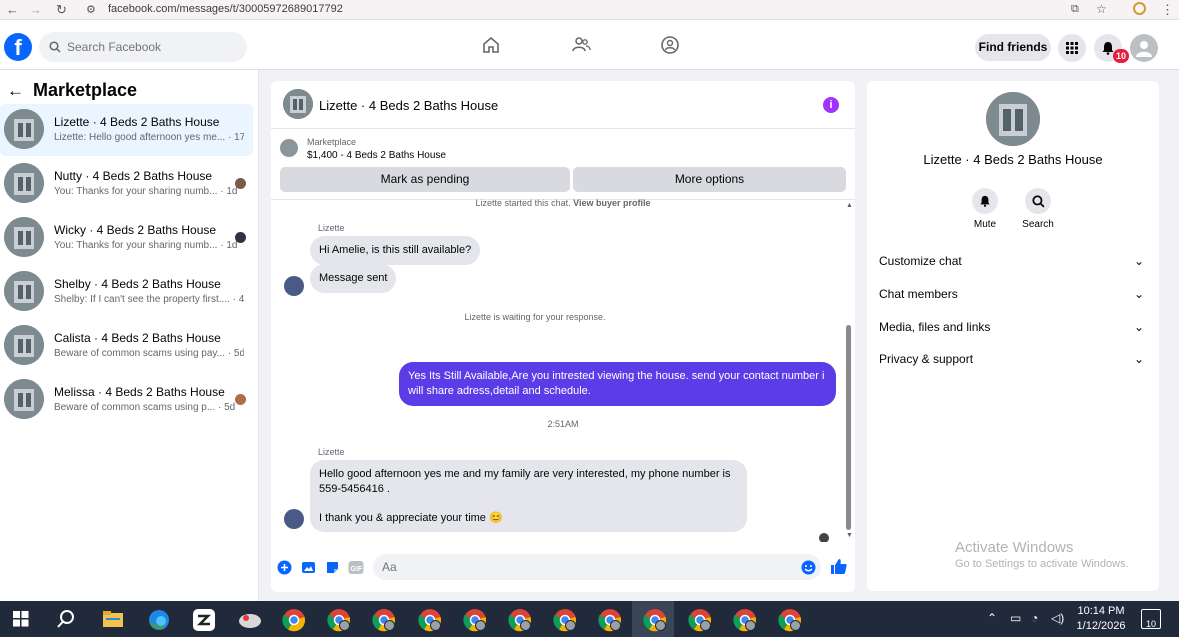 This screenshot has width=1179, height=637. I want to click on browser-menu-icon: ⋮, so click(1167, 10).